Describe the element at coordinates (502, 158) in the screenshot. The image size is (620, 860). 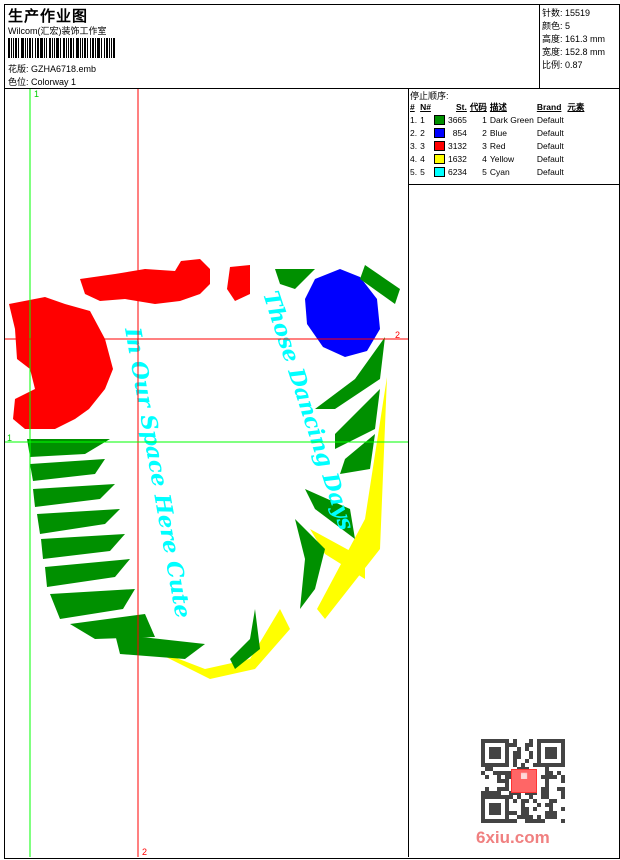
I see `row-description: Yellow` at that location.